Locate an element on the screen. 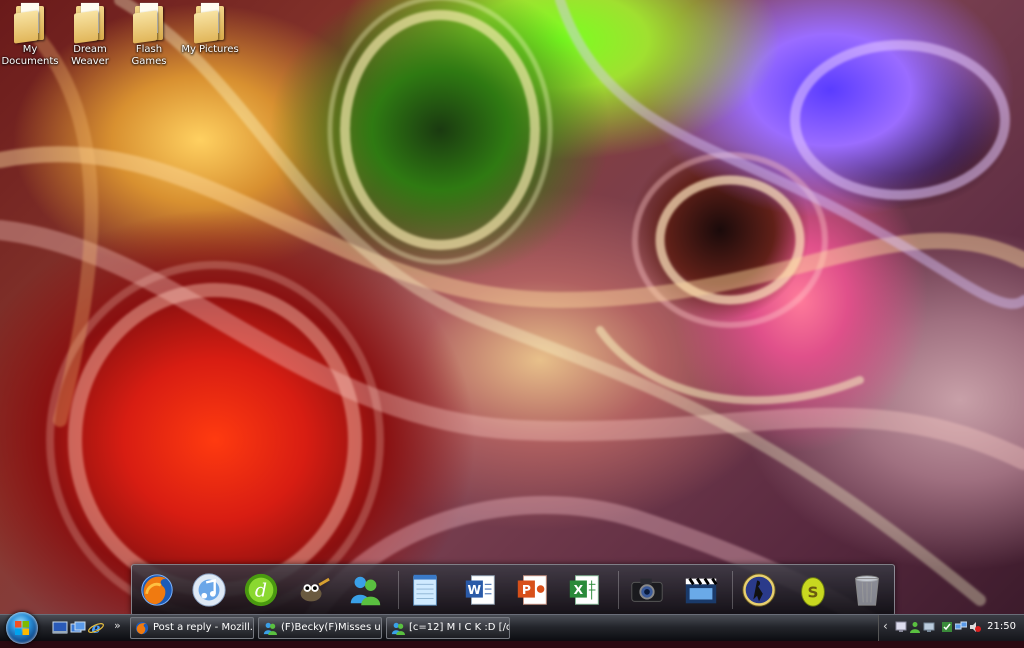 The image size is (1024, 648). dreamweaver-icon: d is located at coordinates (261, 590).